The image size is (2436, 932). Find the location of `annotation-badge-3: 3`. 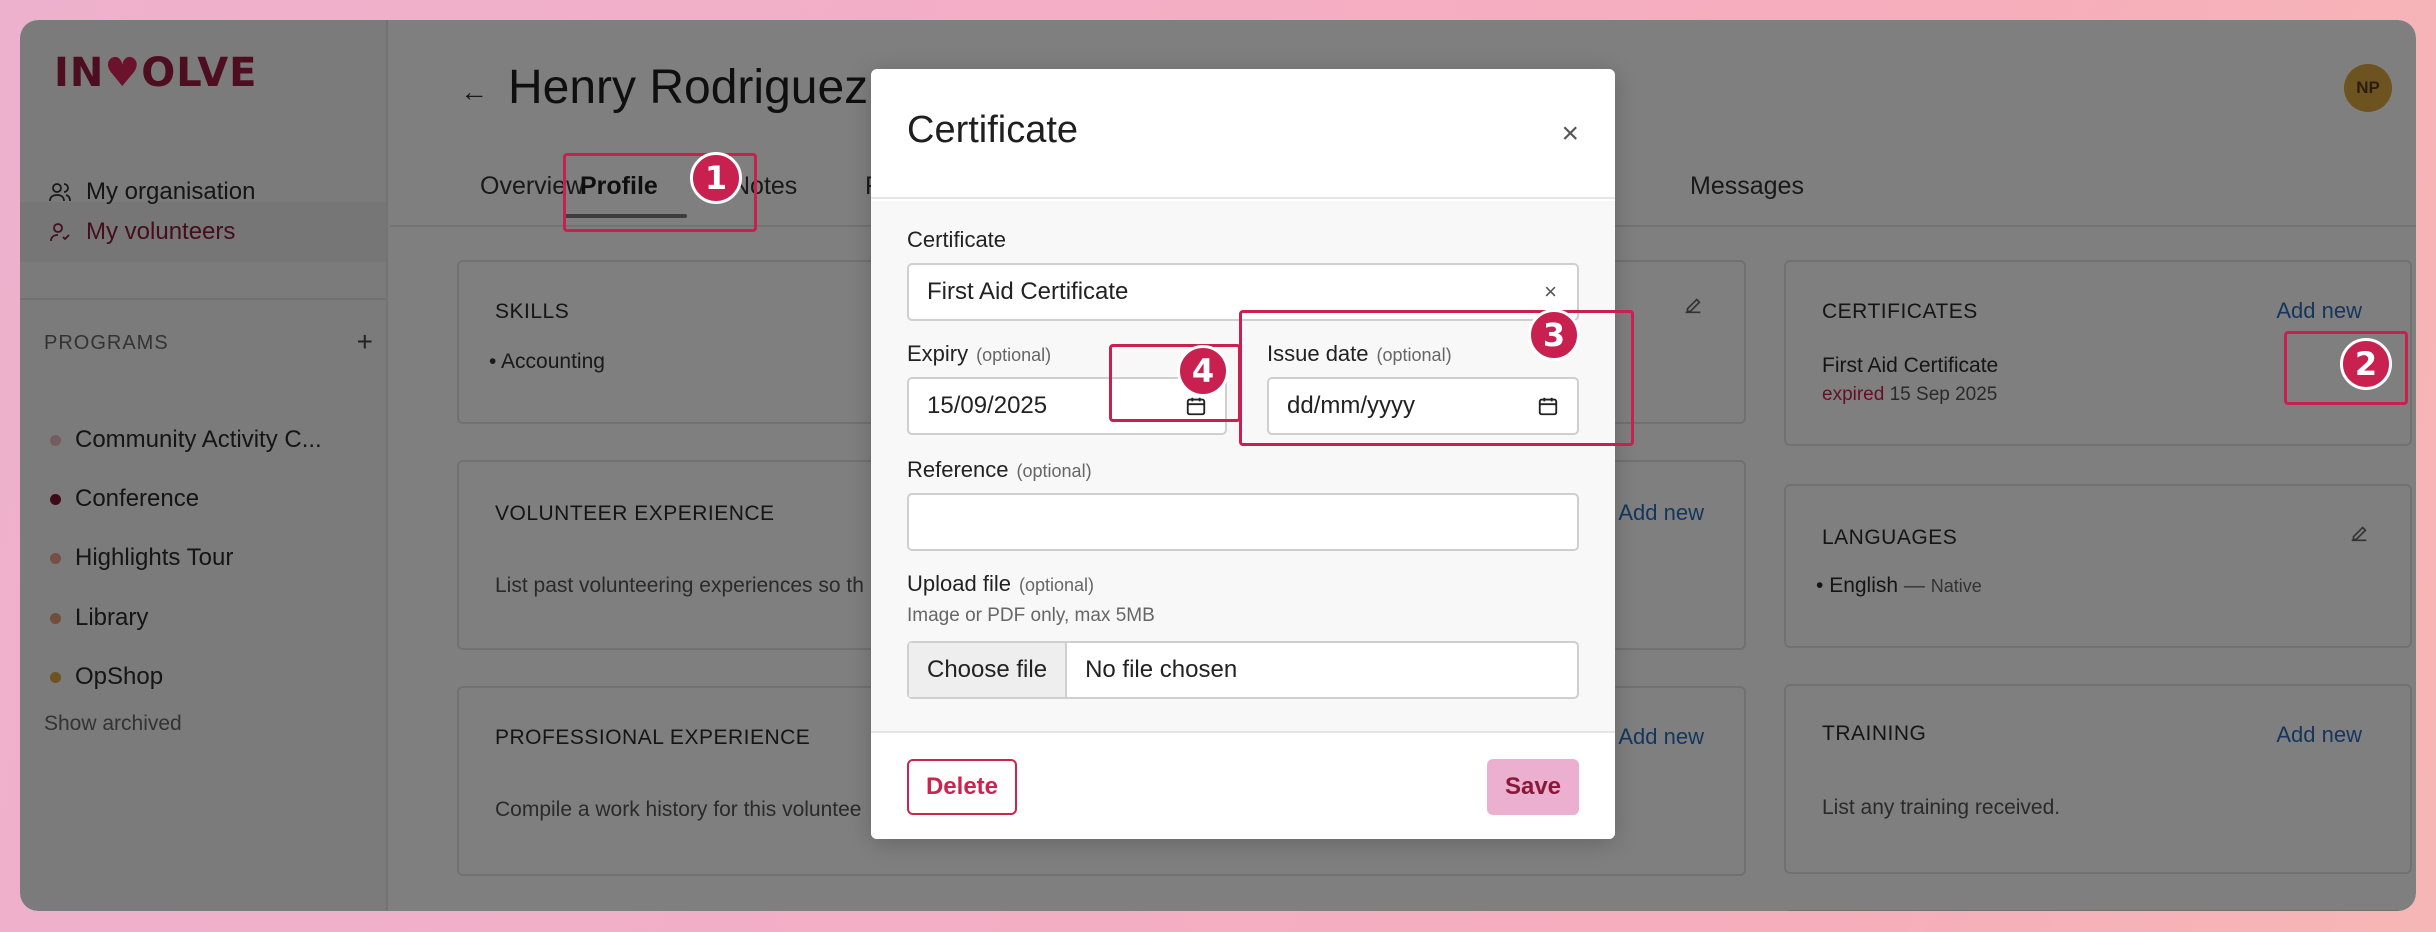

annotation-badge-3: 3 is located at coordinates (1554, 335).